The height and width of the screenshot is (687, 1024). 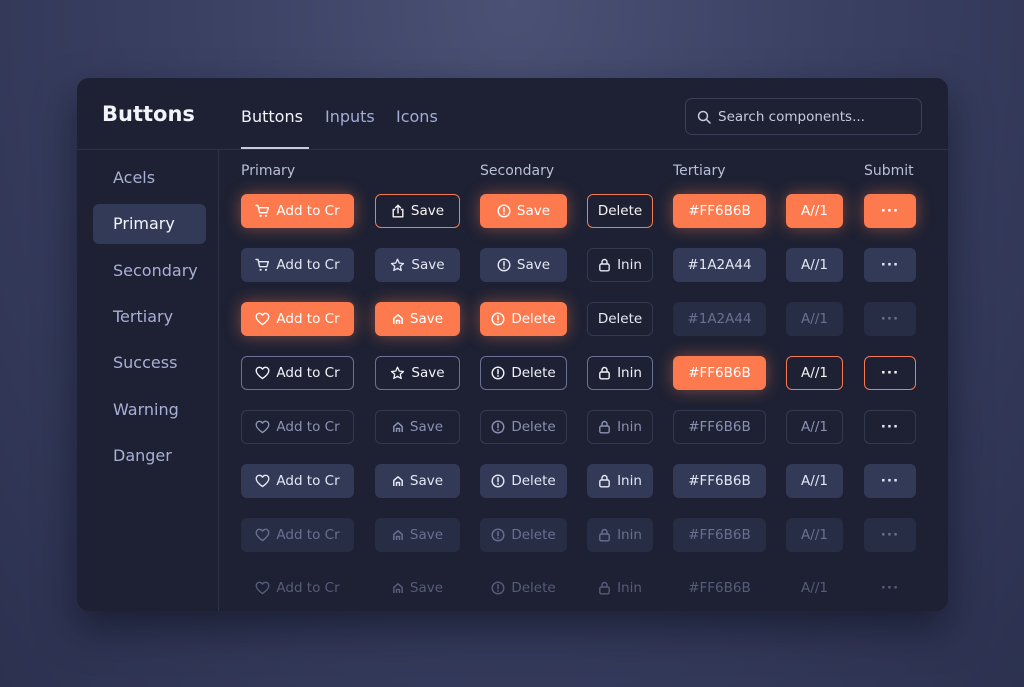 I want to click on button-r2-c7: ···, so click(x=890, y=265).